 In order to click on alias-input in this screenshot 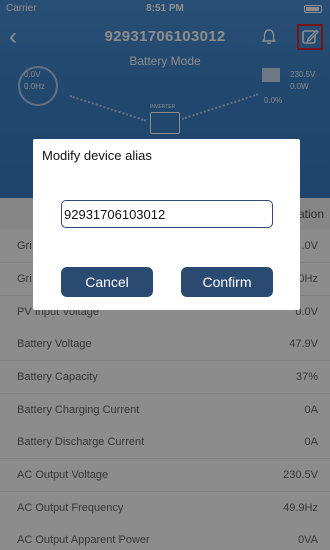, I will do `click(167, 214)`.